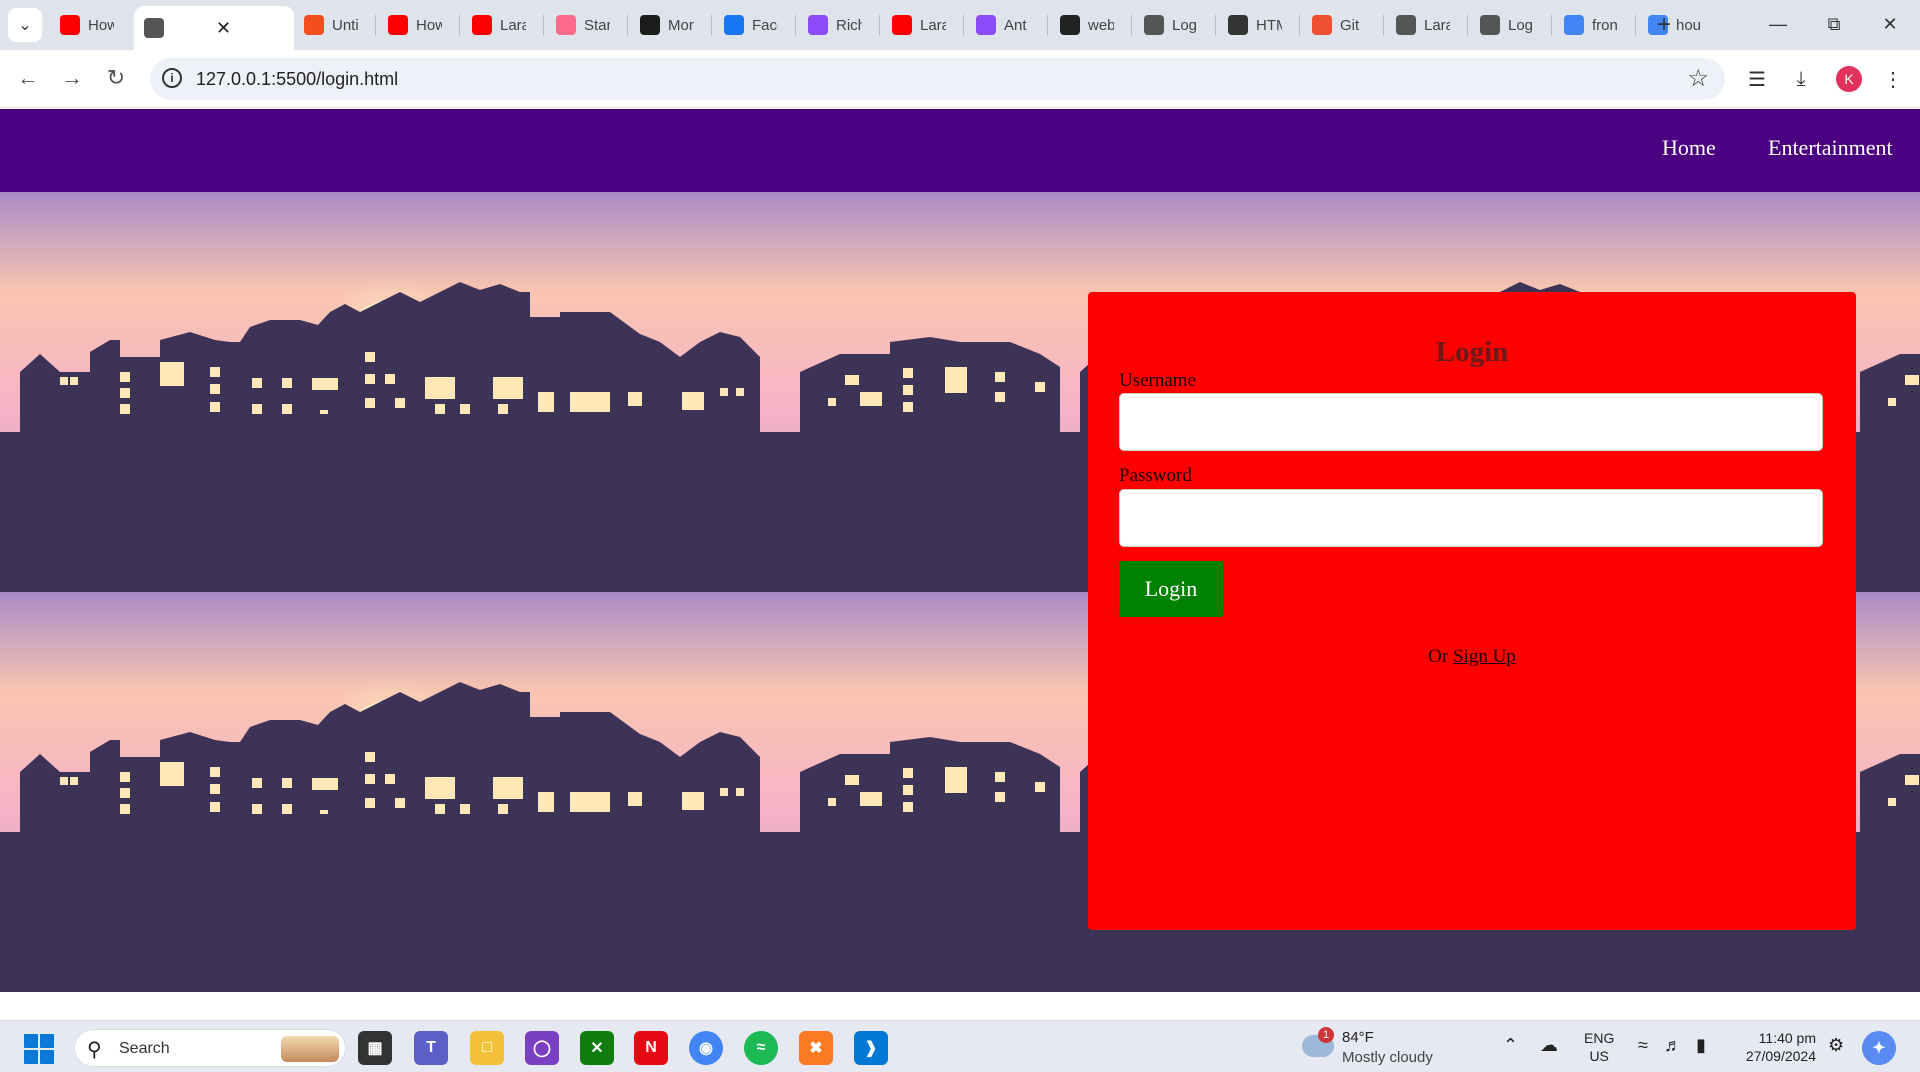 This screenshot has width=1920, height=1072. What do you see at coordinates (1599, 1056) in the screenshot?
I see `lang-line2: US` at bounding box center [1599, 1056].